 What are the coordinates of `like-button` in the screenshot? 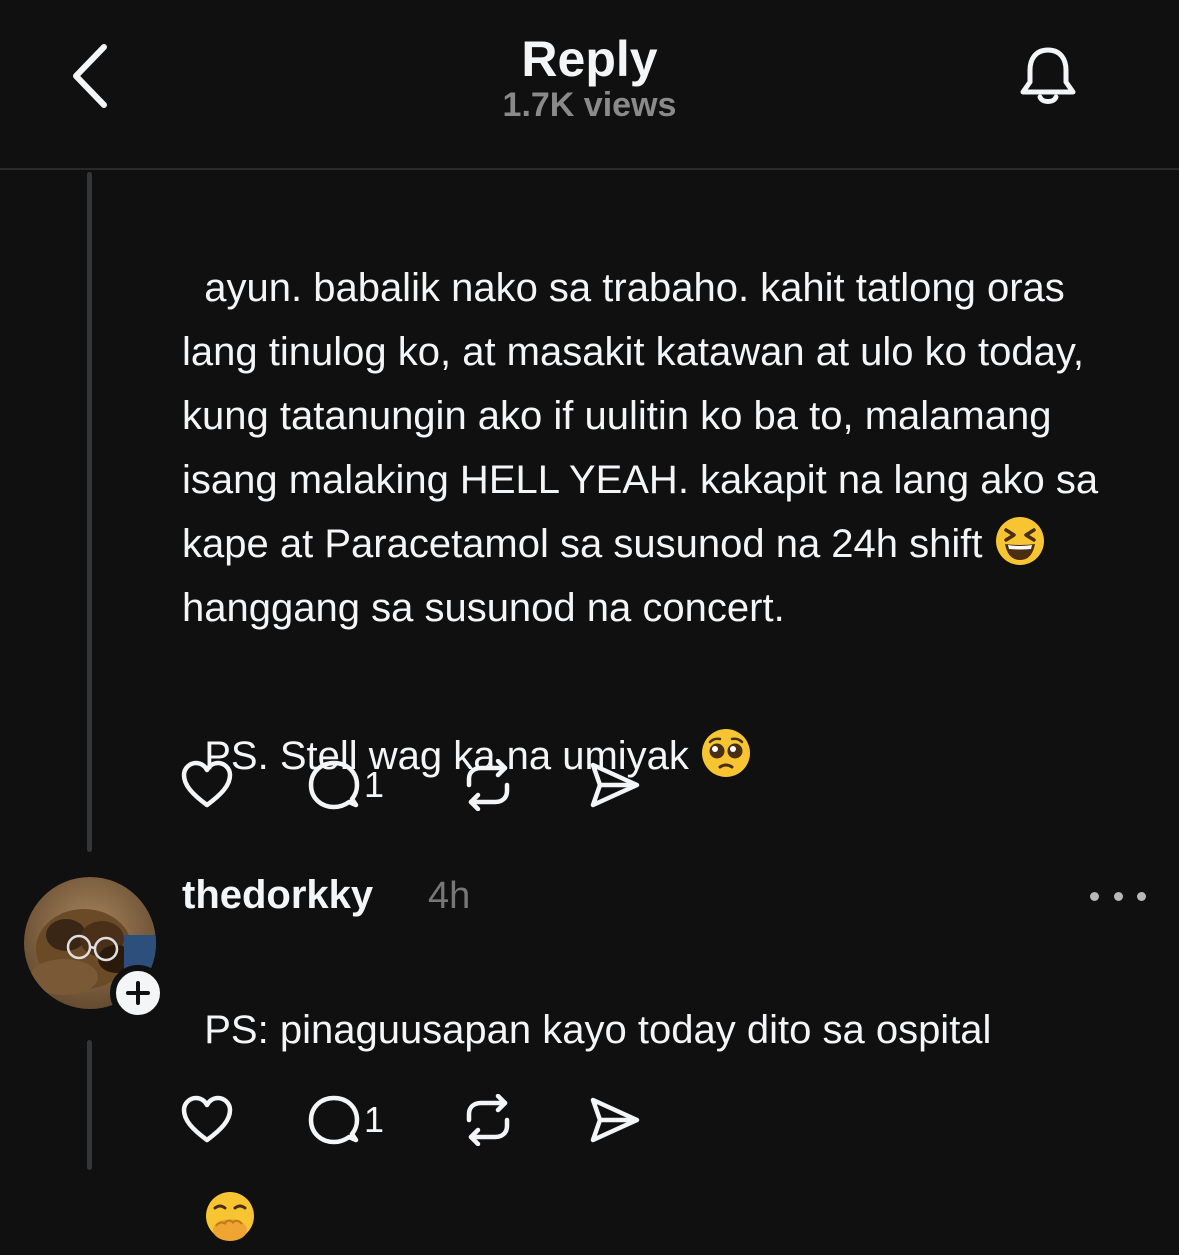 It's located at (244, 785).